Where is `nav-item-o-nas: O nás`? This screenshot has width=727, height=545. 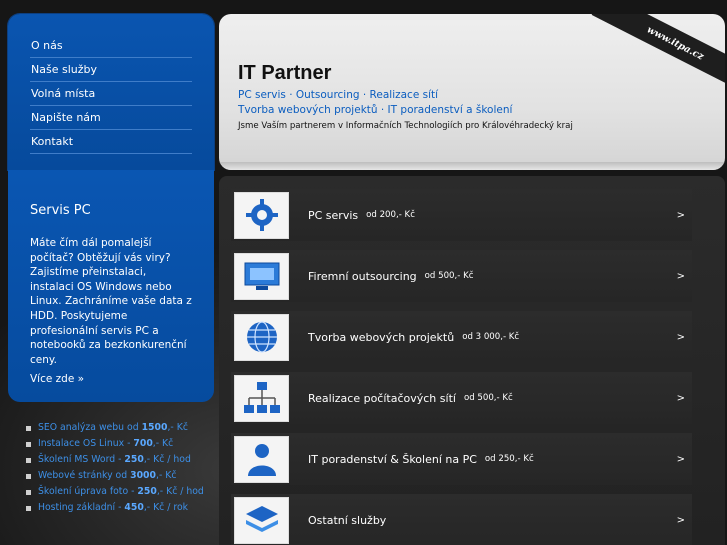 nav-item-o-nas: O nás is located at coordinates (111, 46).